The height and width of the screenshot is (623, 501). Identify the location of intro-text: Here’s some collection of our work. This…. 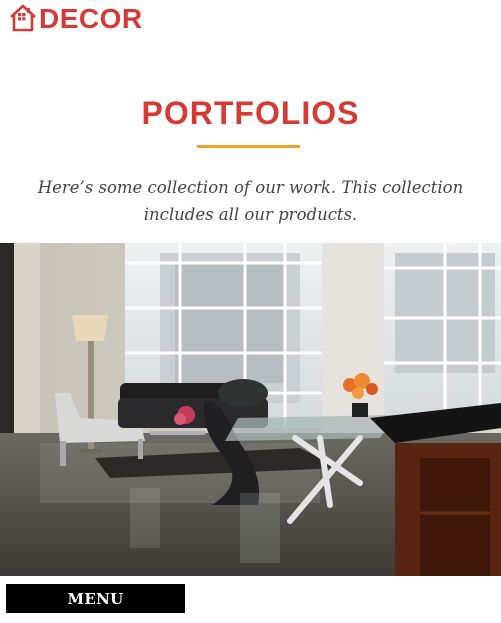
(250, 201).